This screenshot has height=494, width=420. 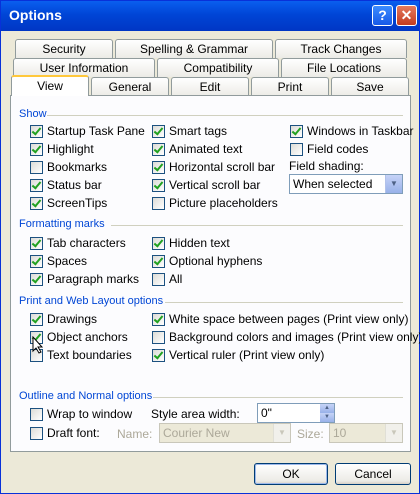 What do you see at coordinates (333, 184) in the screenshot?
I see `field-shading-value: When selected` at bounding box center [333, 184].